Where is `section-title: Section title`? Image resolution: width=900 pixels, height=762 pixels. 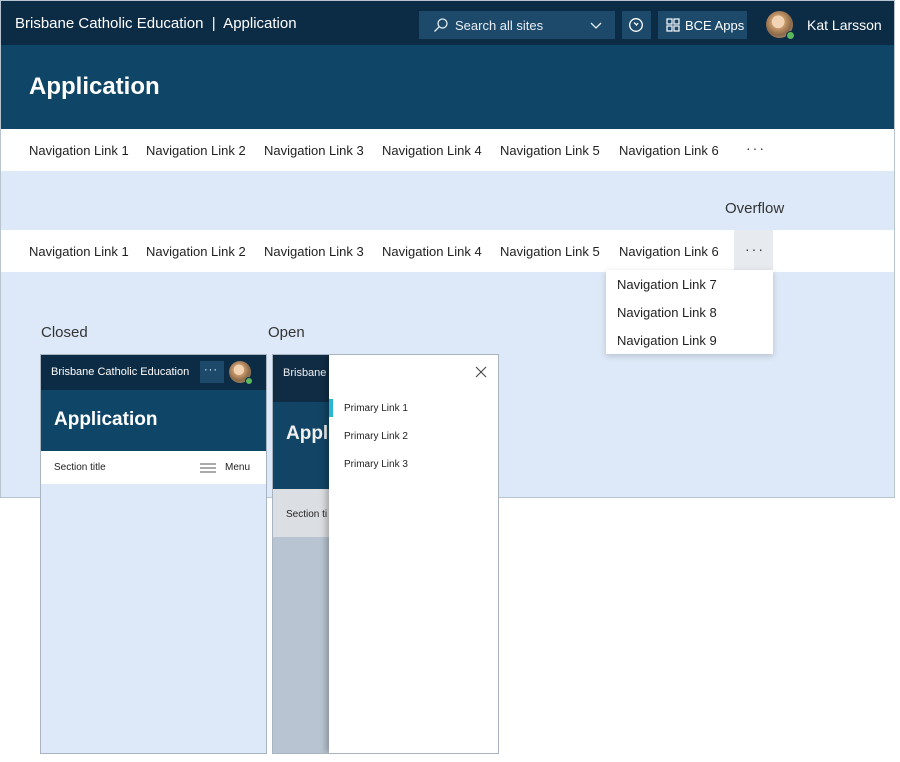
section-title: Section title is located at coordinates (80, 467).